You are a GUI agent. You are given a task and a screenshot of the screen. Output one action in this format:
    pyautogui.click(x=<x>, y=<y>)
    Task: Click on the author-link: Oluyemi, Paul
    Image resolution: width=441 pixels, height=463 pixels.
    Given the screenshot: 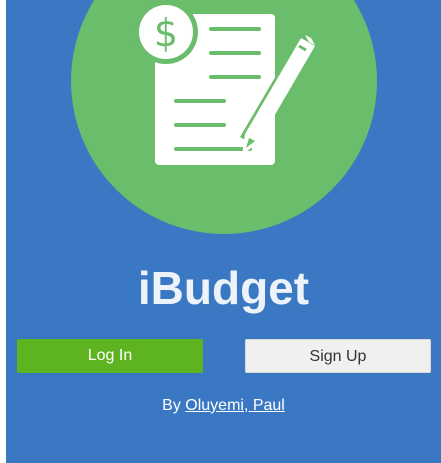 What is the action you would take?
    pyautogui.click(x=235, y=405)
    